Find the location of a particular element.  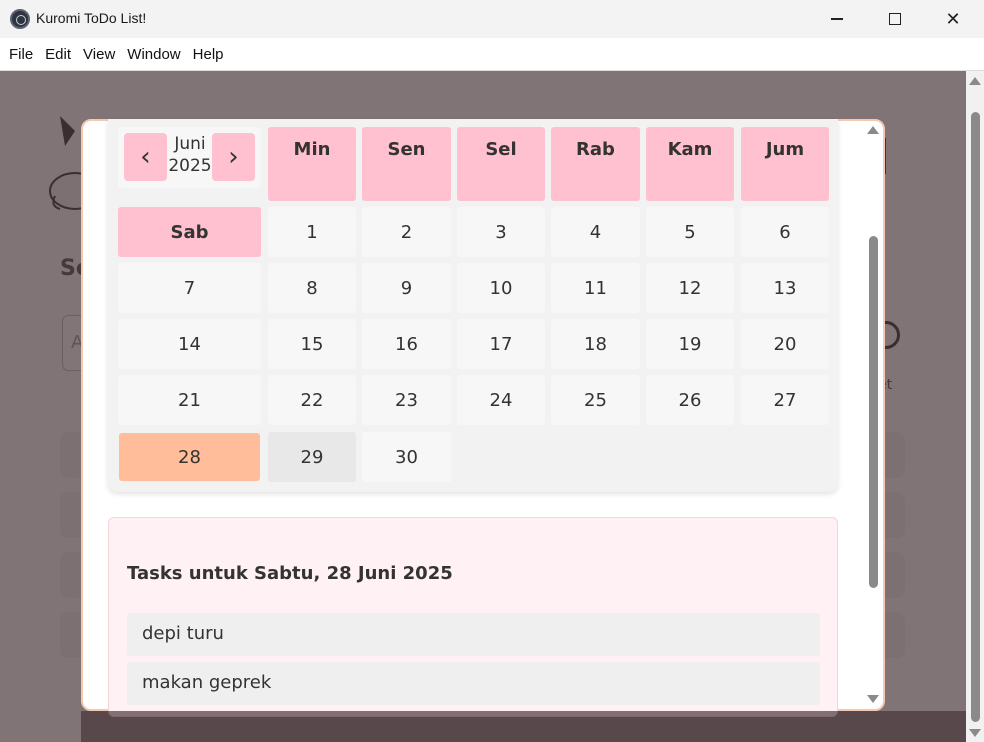

close-button: ✕ is located at coordinates (953, 19).